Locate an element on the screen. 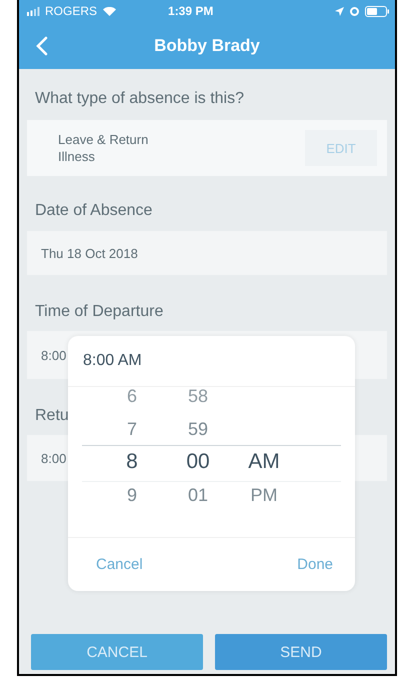  picker-option: AM is located at coordinates (264, 462).